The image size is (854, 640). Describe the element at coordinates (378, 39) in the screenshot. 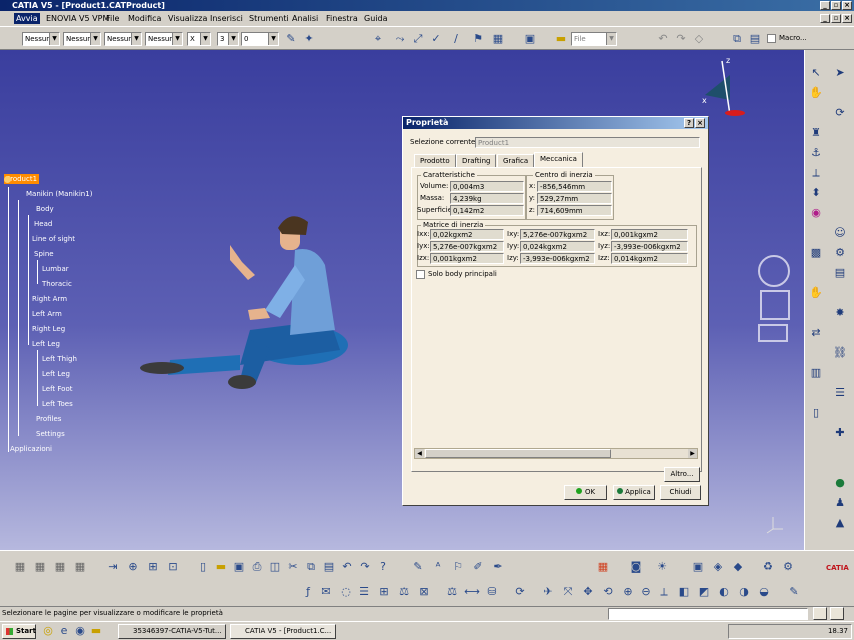

I see `measure-icon: ⌖` at that location.